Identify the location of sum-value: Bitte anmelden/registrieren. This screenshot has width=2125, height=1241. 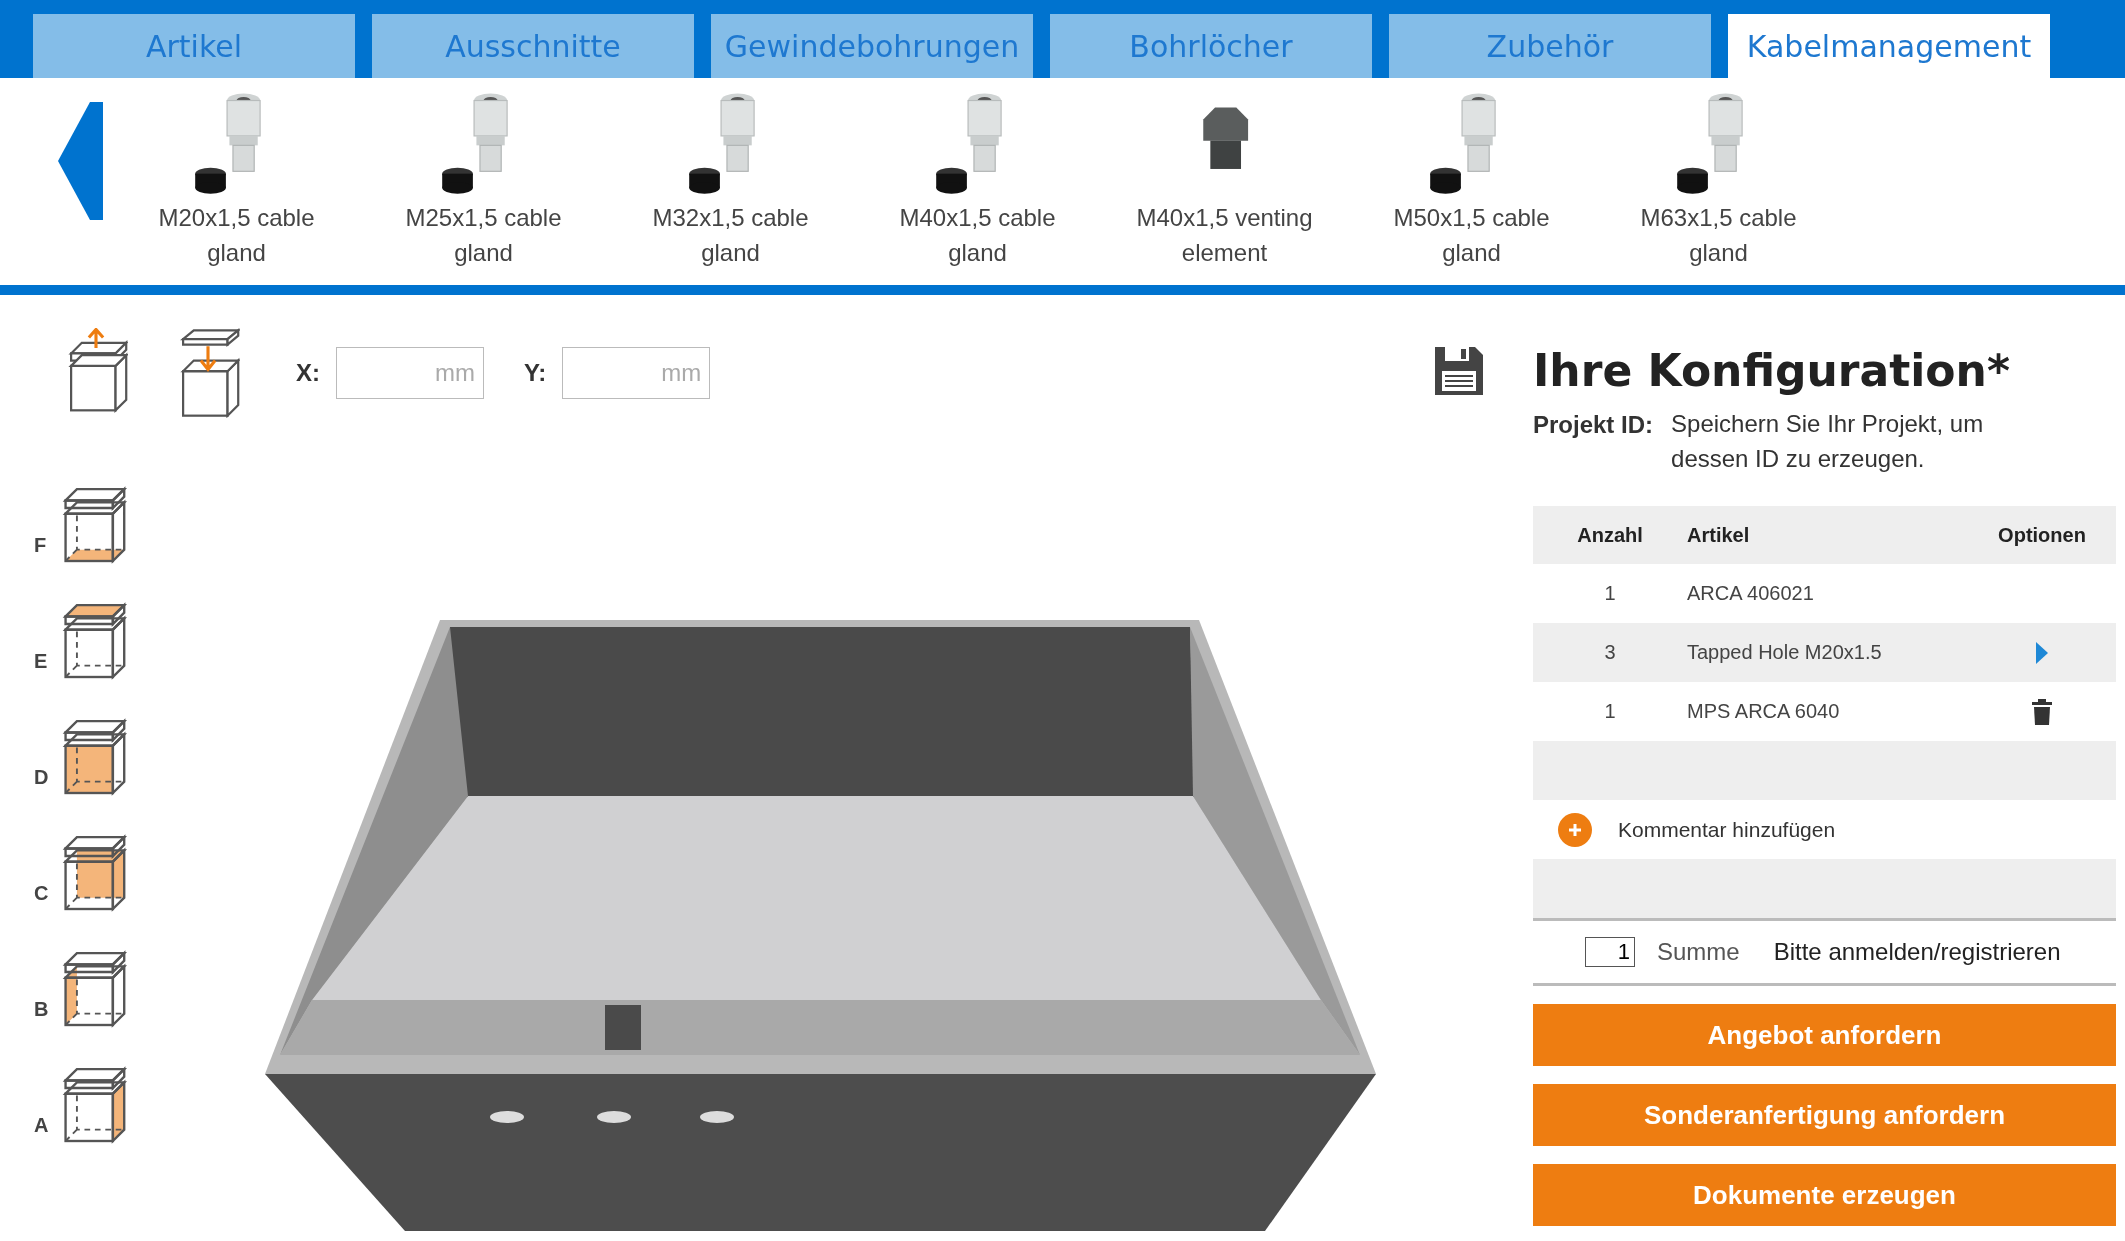
(1917, 952).